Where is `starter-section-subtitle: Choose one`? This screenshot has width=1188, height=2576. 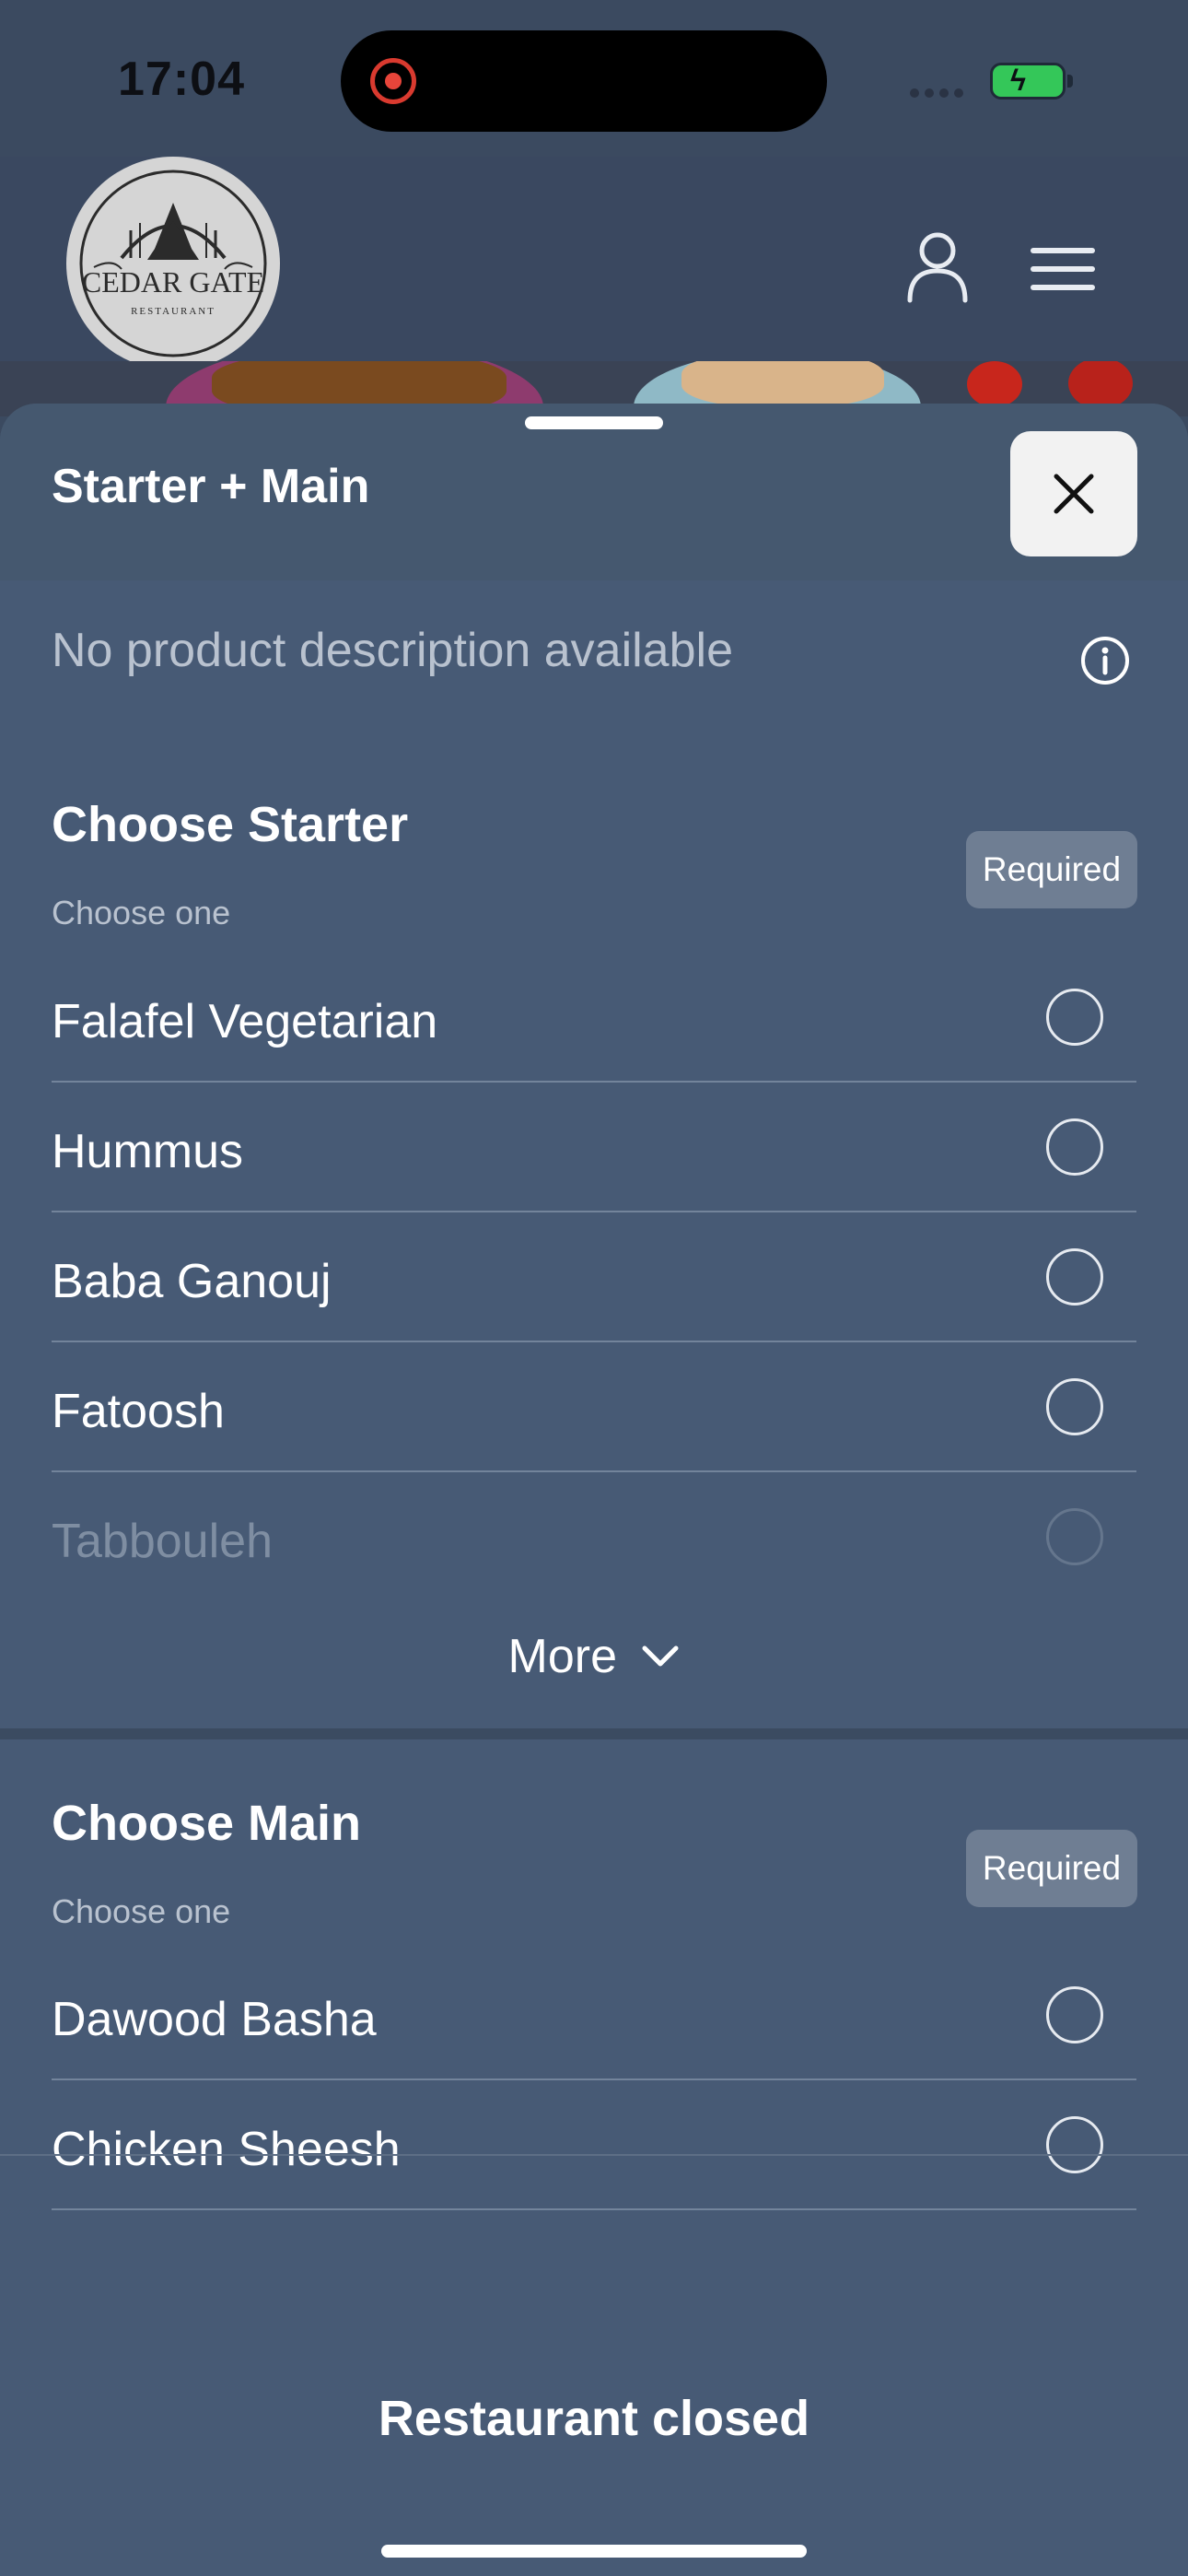
starter-section-subtitle: Choose one is located at coordinates (141, 912).